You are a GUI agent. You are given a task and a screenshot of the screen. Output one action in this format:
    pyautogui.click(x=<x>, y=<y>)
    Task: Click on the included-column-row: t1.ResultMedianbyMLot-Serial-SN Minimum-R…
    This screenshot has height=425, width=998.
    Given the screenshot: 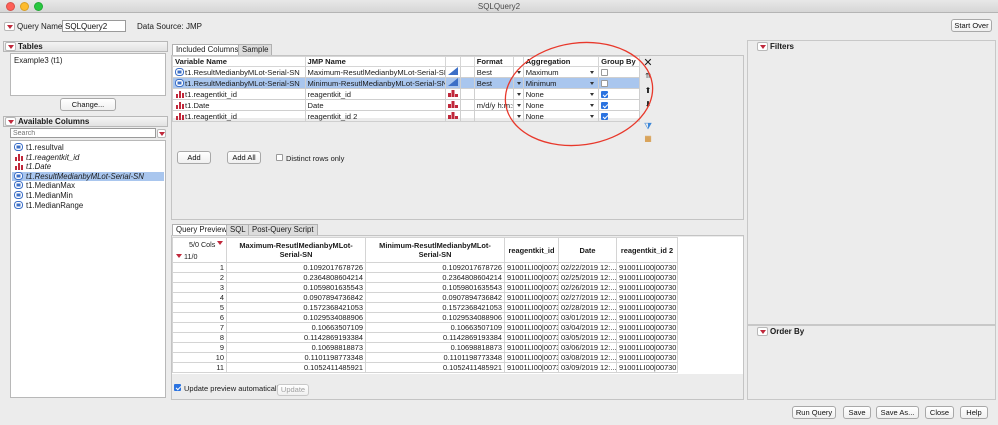 What is the action you would take?
    pyautogui.click(x=406, y=83)
    